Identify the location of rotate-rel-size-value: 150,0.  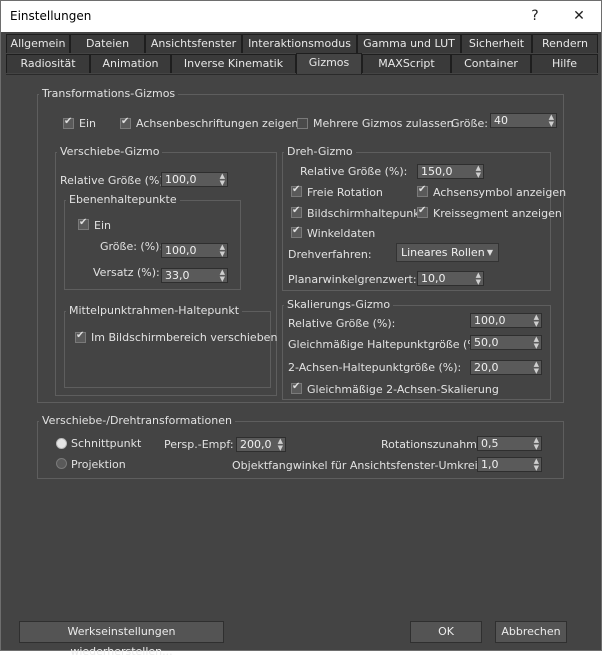
(437, 171).